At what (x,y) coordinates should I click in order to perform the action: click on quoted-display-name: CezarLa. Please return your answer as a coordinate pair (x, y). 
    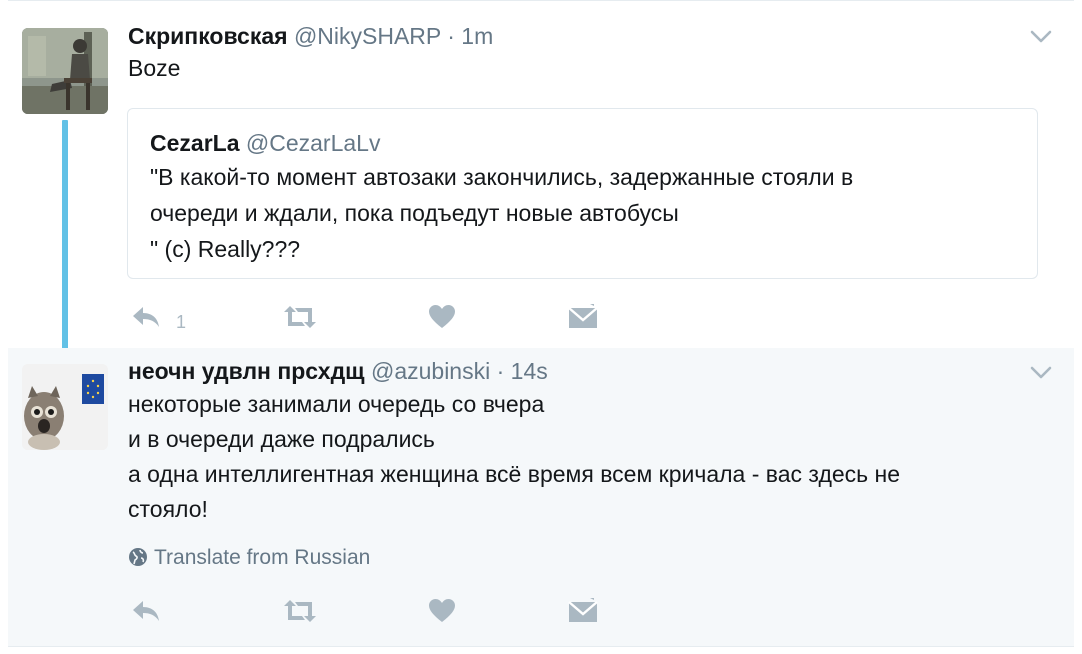
    Looking at the image, I should click on (195, 143).